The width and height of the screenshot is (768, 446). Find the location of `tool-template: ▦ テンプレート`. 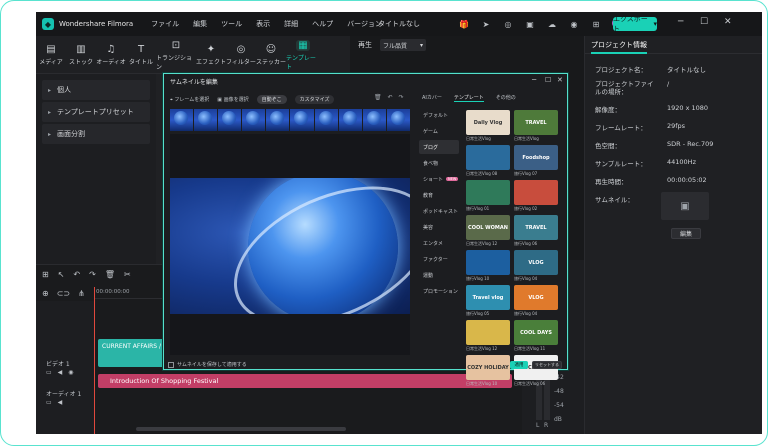

tool-template: ▦ テンプレート is located at coordinates (303, 55).